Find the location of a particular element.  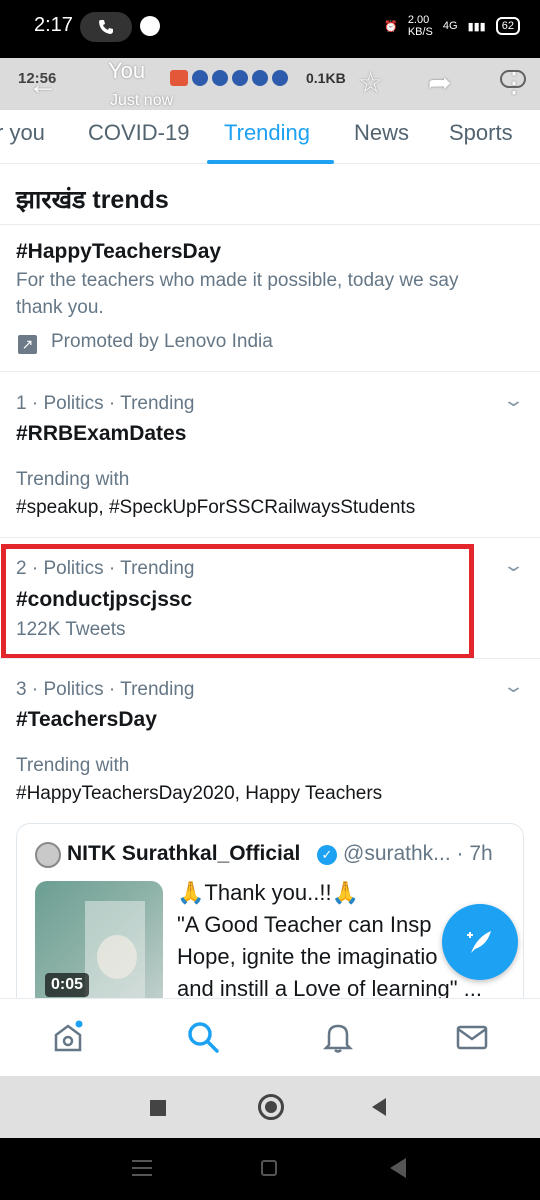

network-label: 4G is located at coordinates (450, 26).